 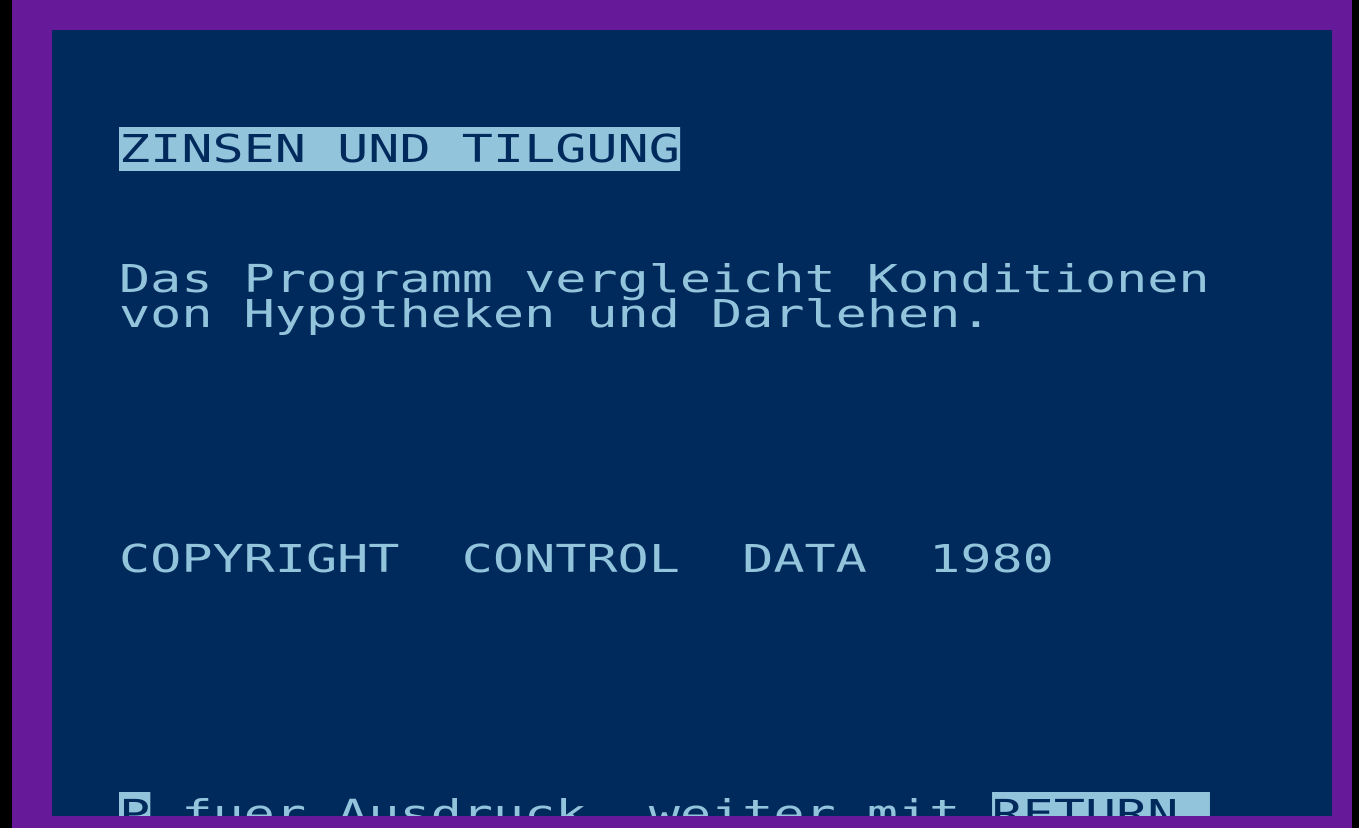 I want to click on program-title-line: ZINSEN UND TILGUNG, so click(x=399, y=149).